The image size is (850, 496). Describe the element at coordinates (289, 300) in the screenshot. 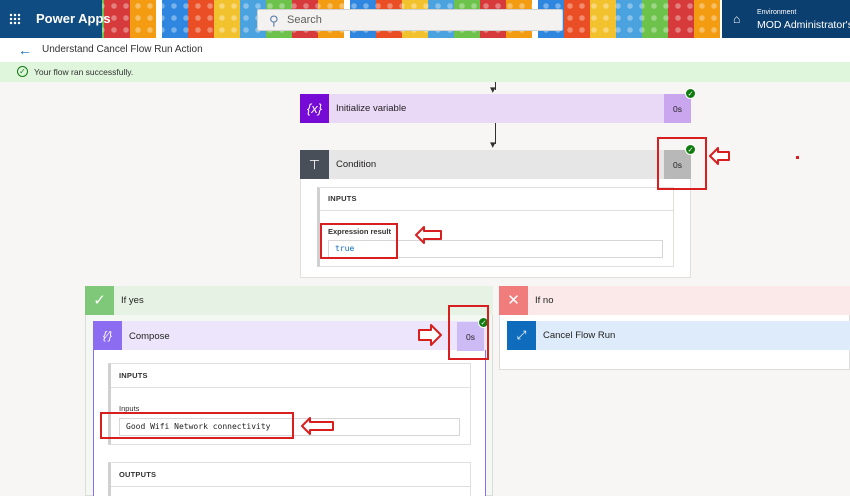

I see `yes-branch-header: ✓ If yes` at that location.